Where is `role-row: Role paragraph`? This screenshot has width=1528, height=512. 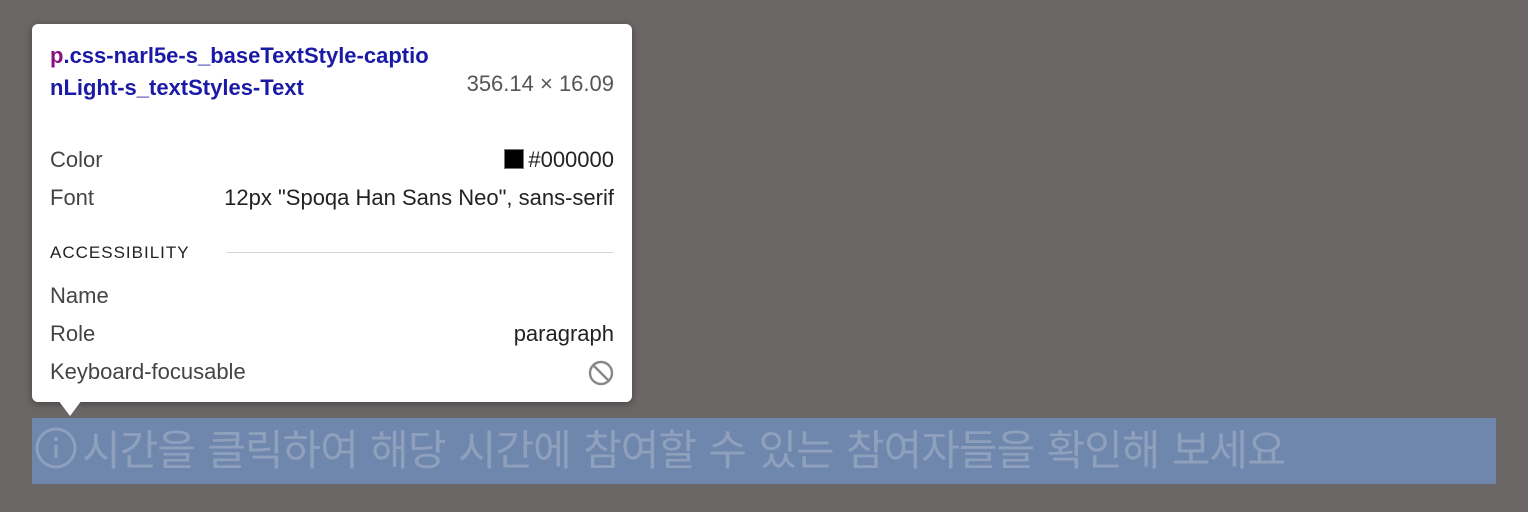 role-row: Role paragraph is located at coordinates (332, 334).